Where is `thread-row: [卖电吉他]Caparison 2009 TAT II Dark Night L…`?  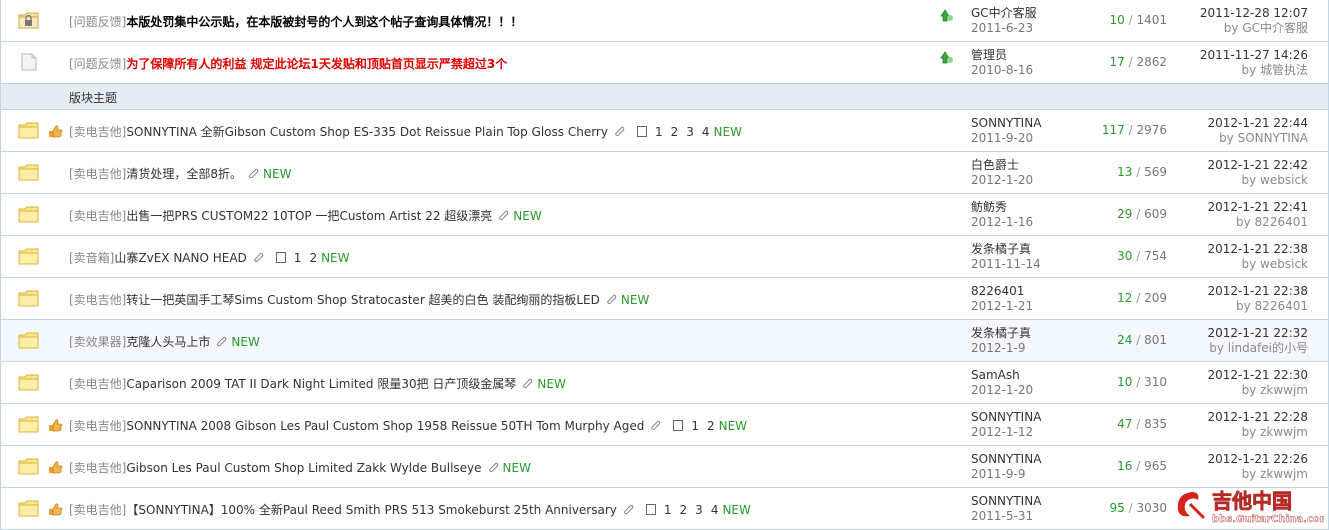
thread-row: [卖电吉他]Caparison 2009 TAT II Dark Night L… is located at coordinates (664, 383).